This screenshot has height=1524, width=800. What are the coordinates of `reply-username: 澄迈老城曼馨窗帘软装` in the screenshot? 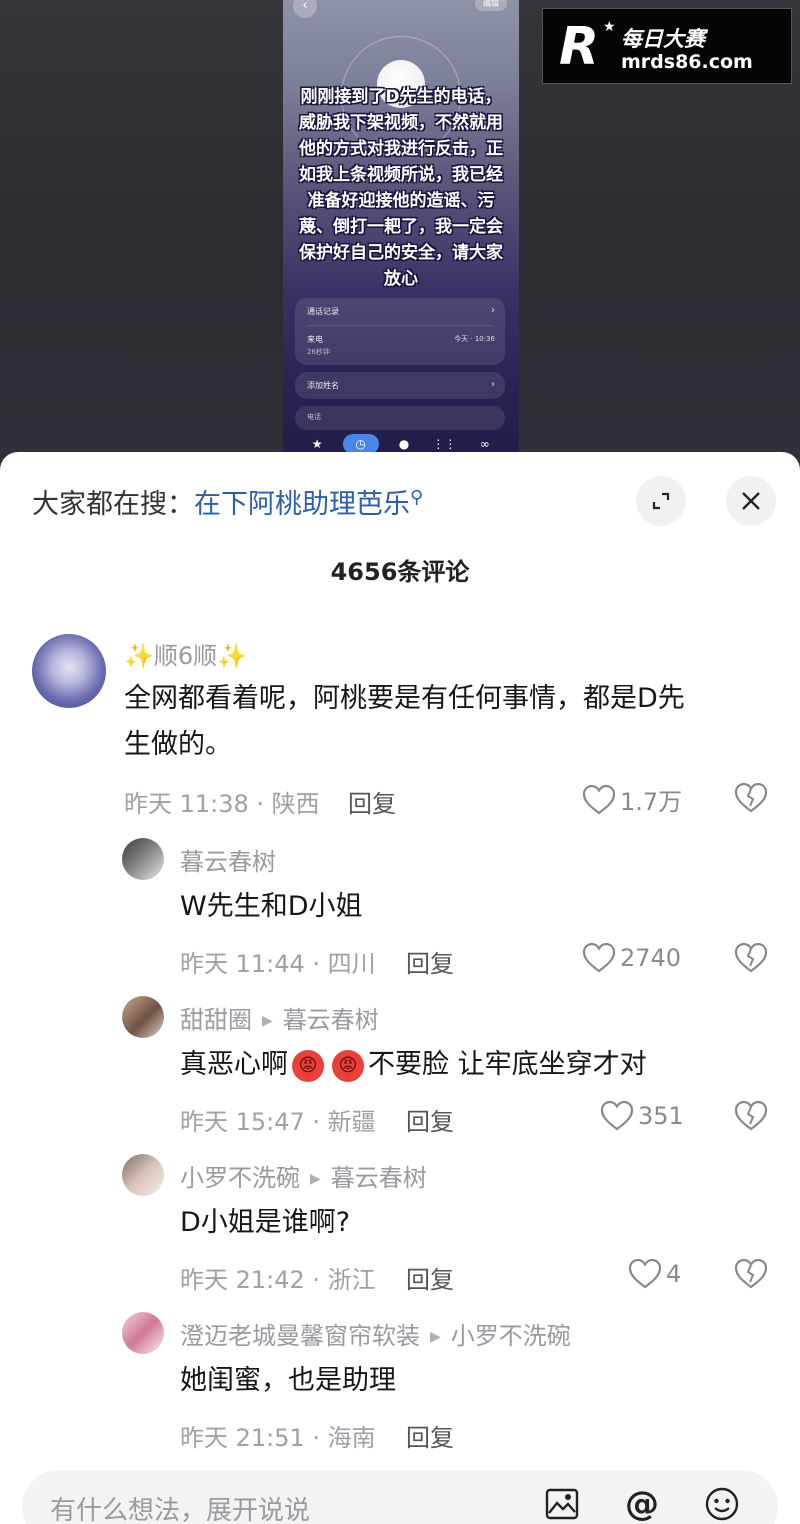 It's located at (300, 1336).